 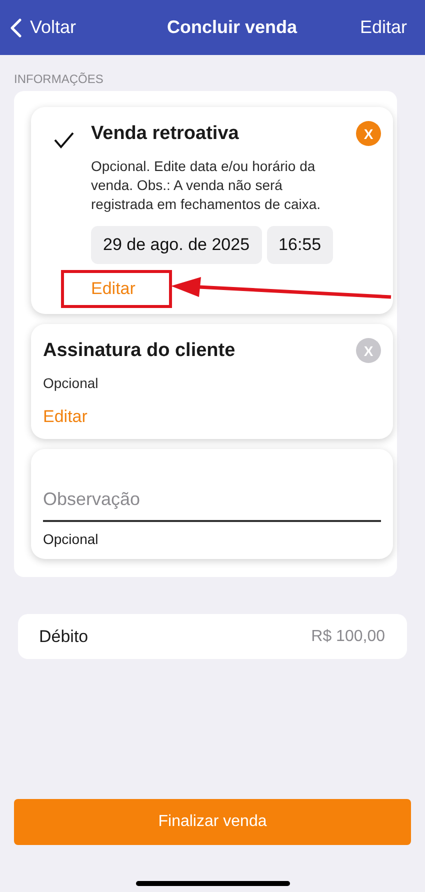 I want to click on back-chevron-icon, so click(x=16, y=28).